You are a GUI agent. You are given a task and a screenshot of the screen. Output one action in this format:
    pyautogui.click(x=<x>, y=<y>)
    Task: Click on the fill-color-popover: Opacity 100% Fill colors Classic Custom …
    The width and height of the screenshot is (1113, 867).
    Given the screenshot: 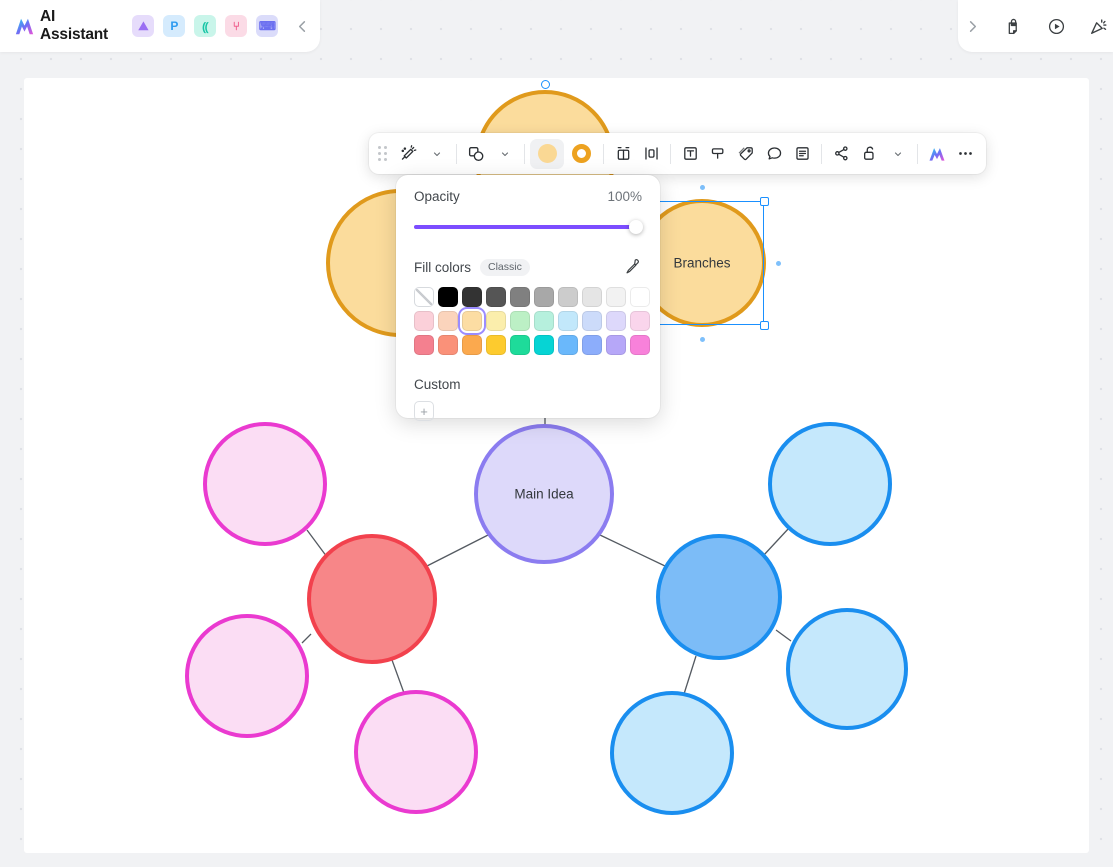 What is the action you would take?
    pyautogui.click(x=528, y=298)
    